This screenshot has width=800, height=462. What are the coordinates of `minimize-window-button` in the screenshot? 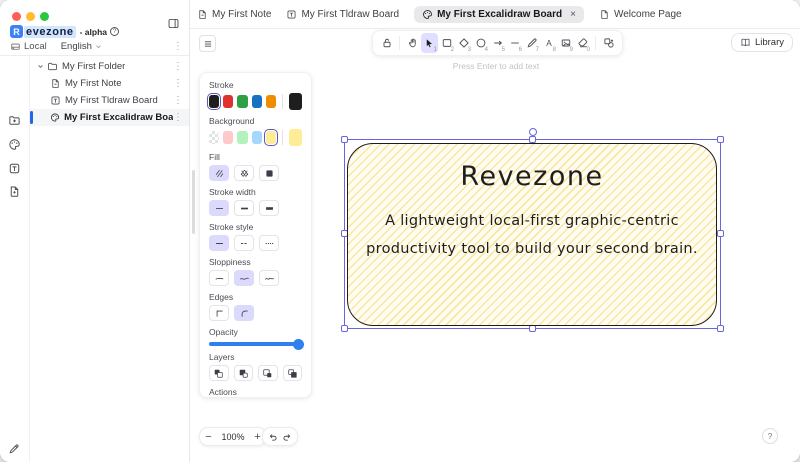 It's located at (30, 16).